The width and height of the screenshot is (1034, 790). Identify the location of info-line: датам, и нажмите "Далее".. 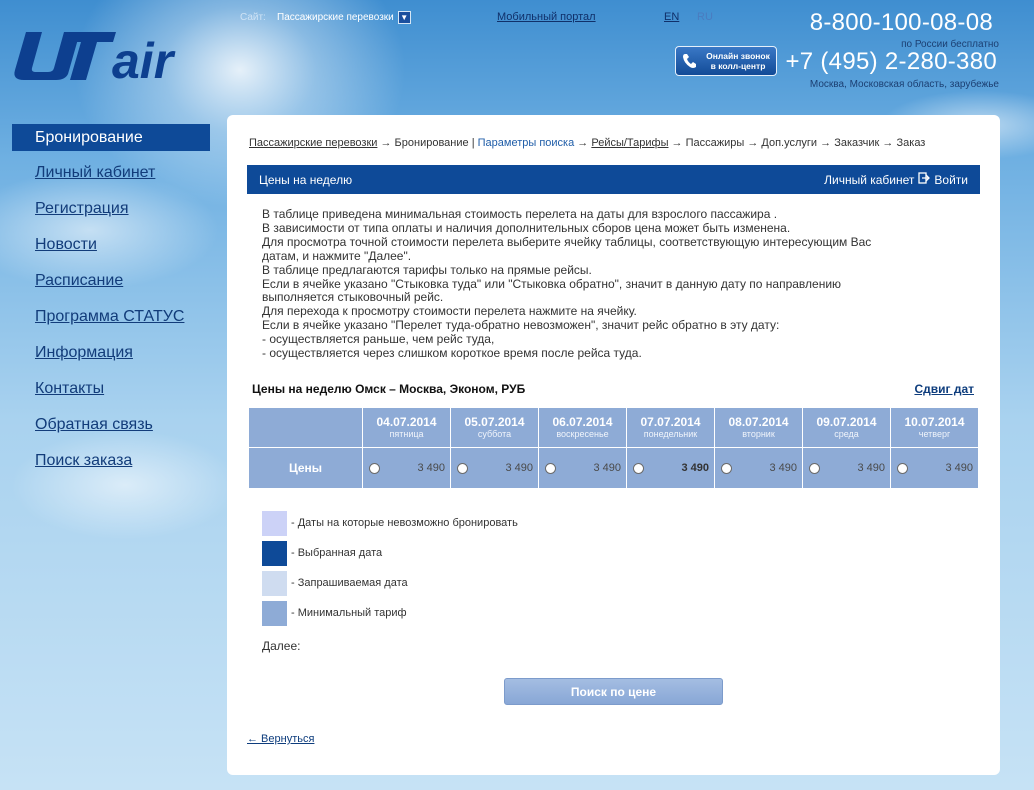
(337, 255).